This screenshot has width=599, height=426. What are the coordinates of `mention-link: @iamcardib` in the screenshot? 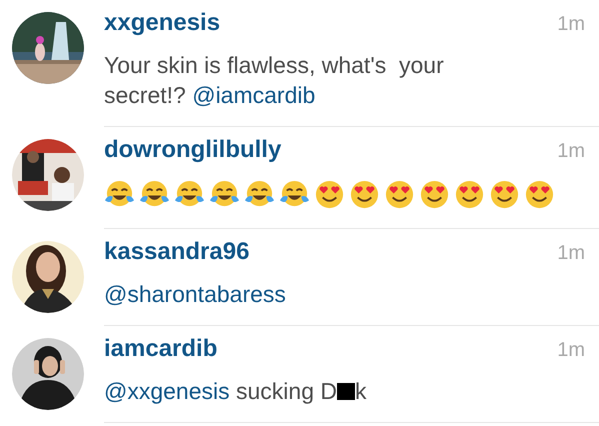 It's located at (254, 95).